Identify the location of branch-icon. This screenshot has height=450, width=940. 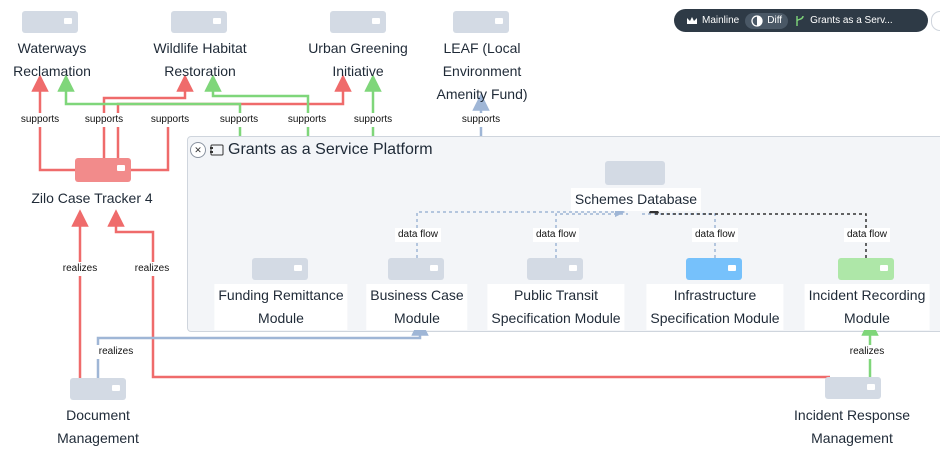
(800, 20).